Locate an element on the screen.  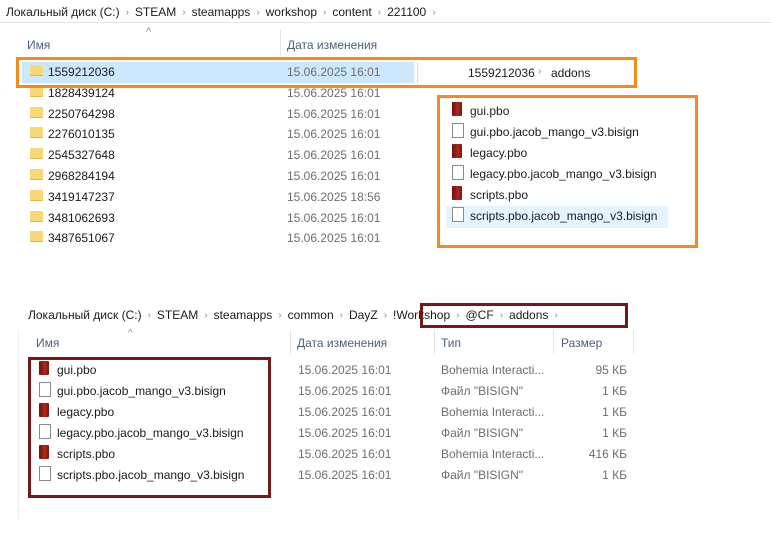
folder-row: 2545327648 15.06.2025 16:01 is located at coordinates (220, 155).